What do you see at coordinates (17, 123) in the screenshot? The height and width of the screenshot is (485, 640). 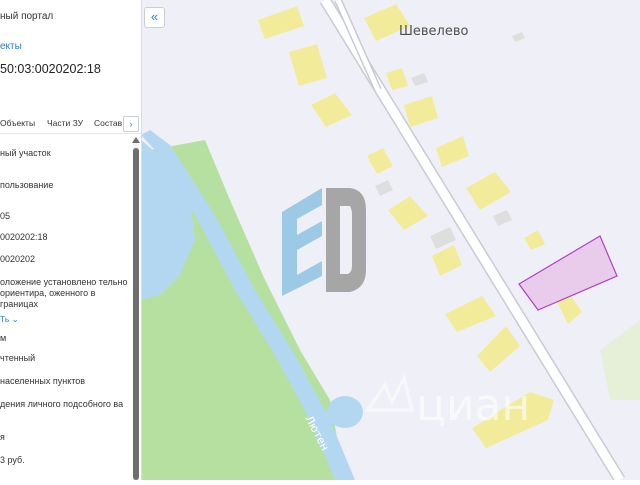 I see `tab-objects: Объекты` at bounding box center [17, 123].